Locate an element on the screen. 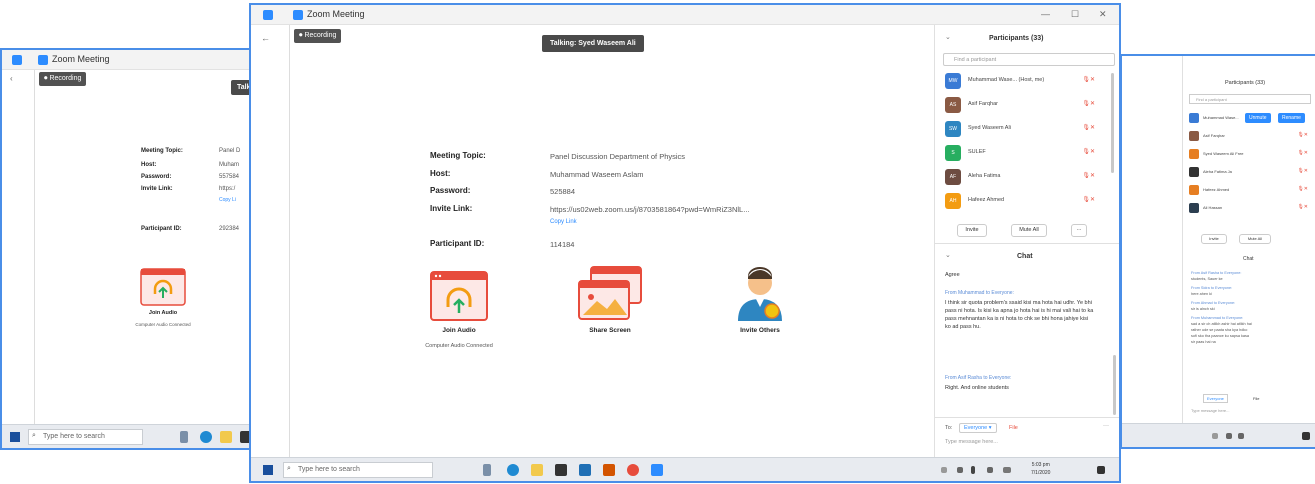 The height and width of the screenshot is (484, 1315). participant-row: SW Syed Waseem Ali 🎙︎✕ is located at coordinates (1025, 129).